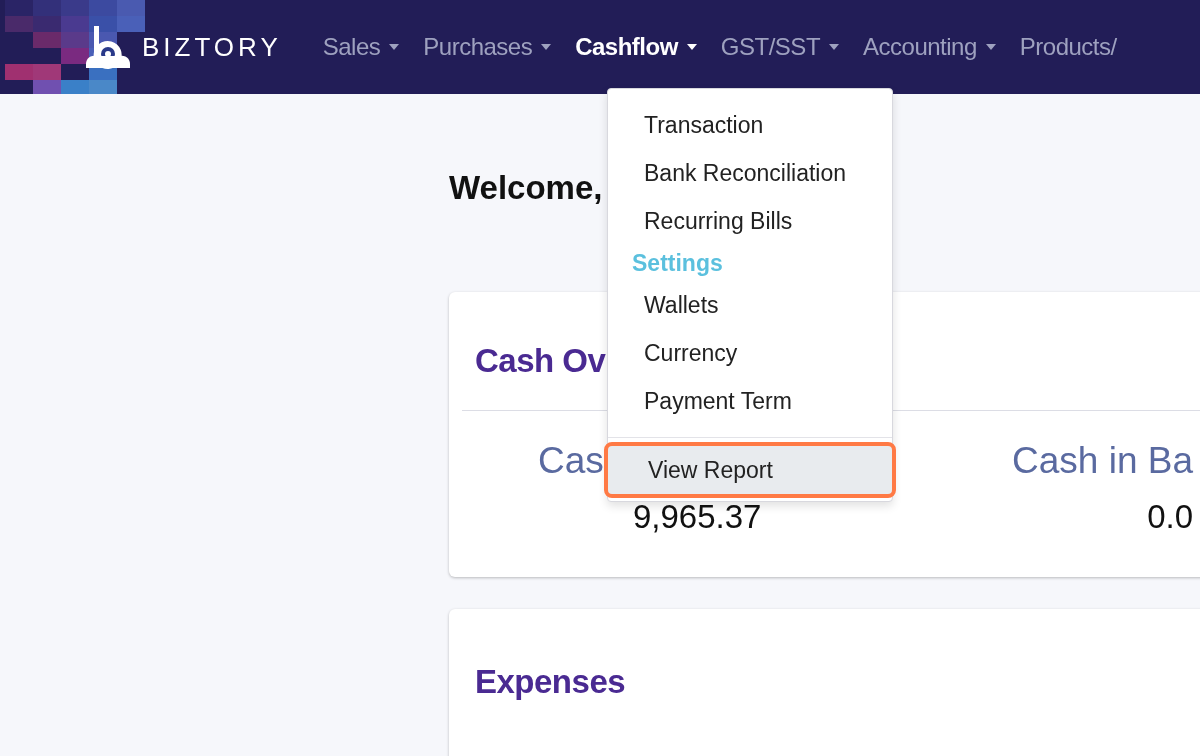  I want to click on menu-item: Bank Reconciliation, so click(750, 173).